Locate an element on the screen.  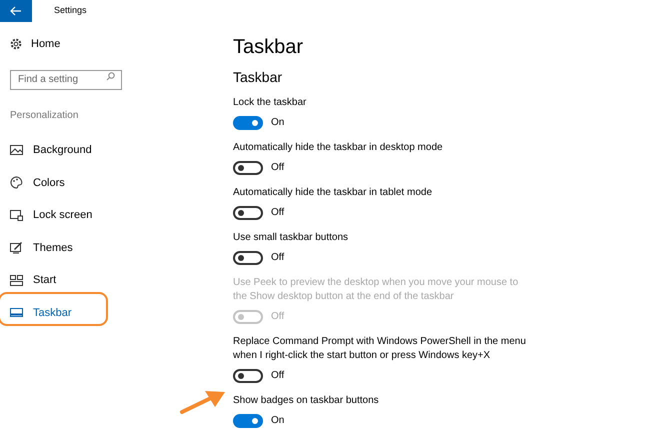
search-field: Find a setting is located at coordinates (66, 80).